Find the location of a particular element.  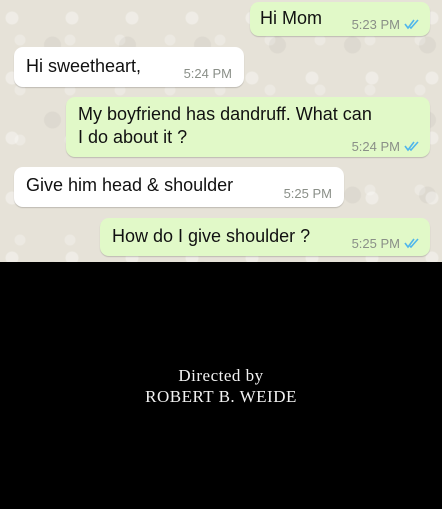

message-text: Give him head & shoulder is located at coordinates (130, 185).